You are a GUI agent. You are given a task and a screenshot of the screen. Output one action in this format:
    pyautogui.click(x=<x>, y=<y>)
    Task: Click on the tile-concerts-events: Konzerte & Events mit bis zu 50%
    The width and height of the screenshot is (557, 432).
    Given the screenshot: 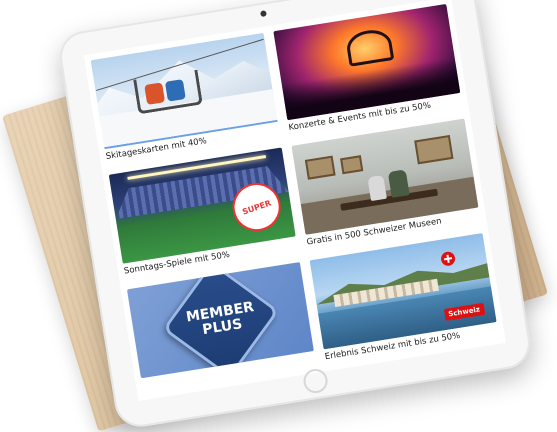 What is the action you would take?
    pyautogui.click(x=367, y=69)
    